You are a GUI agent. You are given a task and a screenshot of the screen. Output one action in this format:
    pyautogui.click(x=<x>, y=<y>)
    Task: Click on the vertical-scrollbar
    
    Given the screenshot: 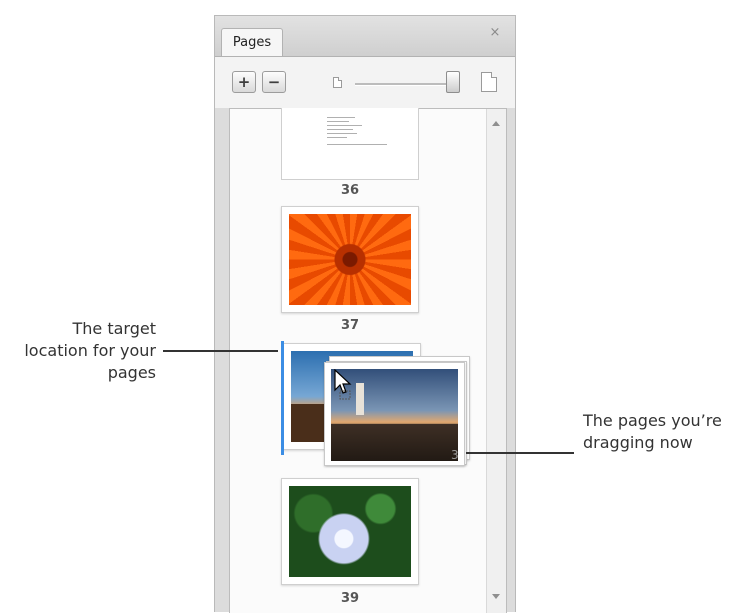 What is the action you would take?
    pyautogui.click(x=496, y=361)
    